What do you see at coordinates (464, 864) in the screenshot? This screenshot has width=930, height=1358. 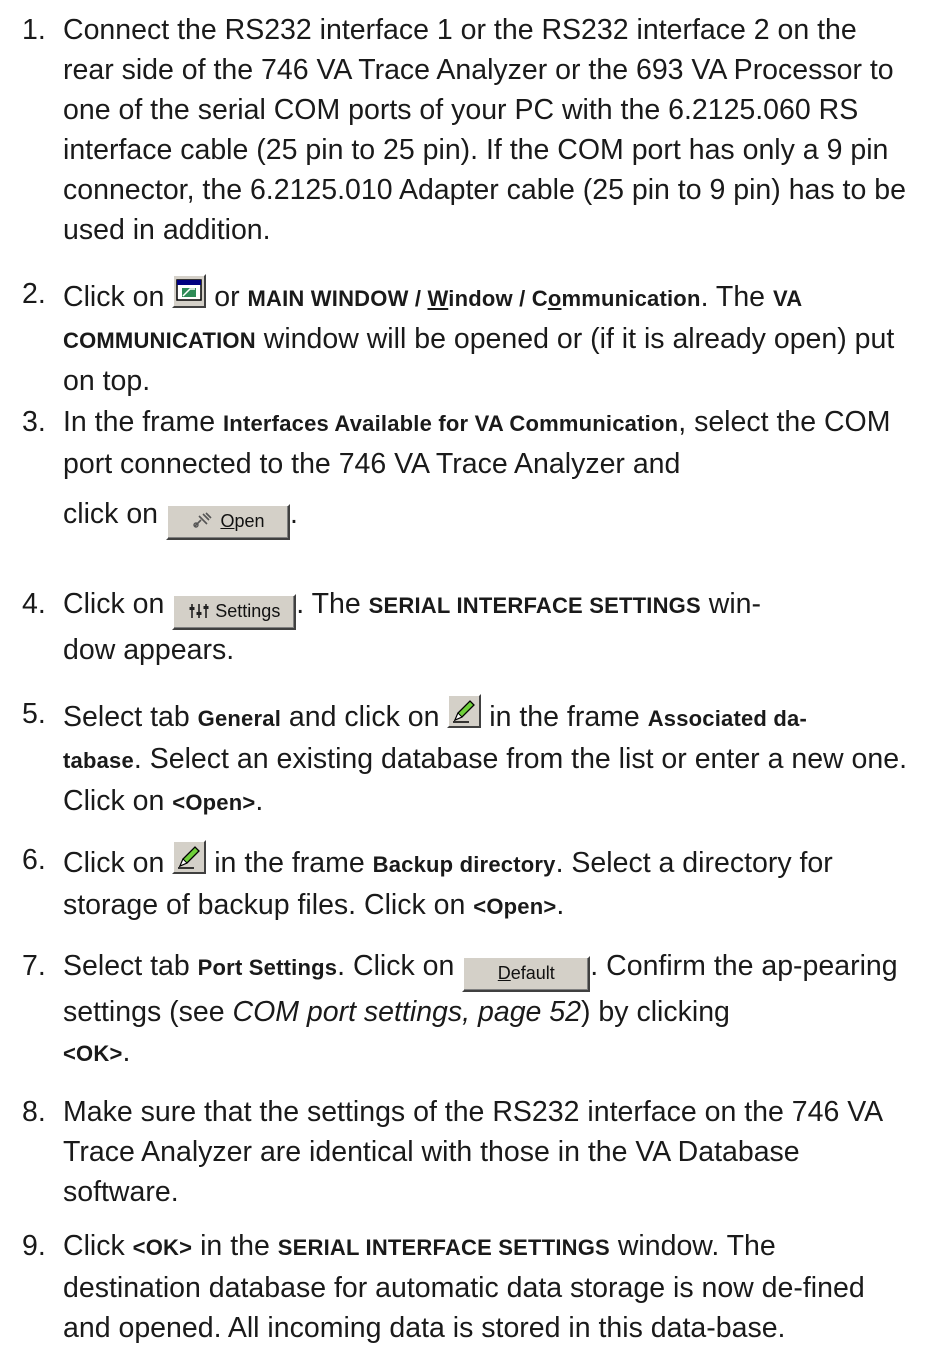 I see `frame-name: Backup directory` at bounding box center [464, 864].